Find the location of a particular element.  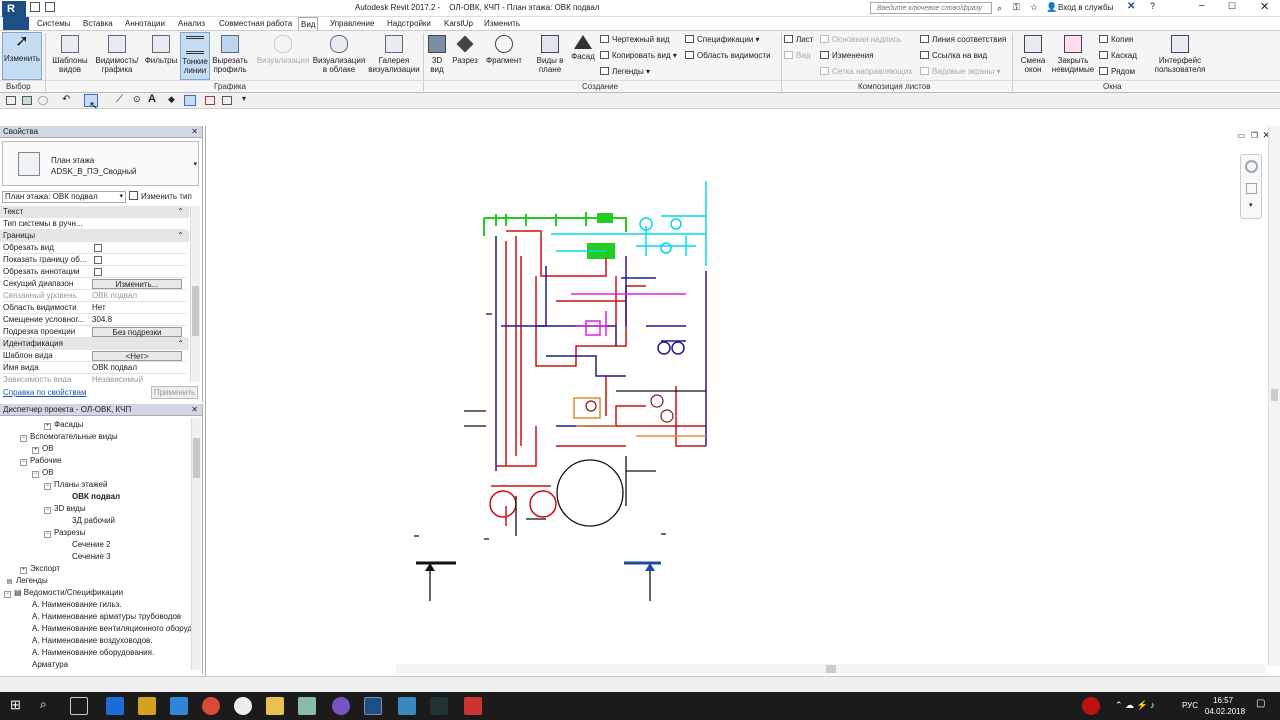

view-template-button: <Нет> is located at coordinates (137, 356).